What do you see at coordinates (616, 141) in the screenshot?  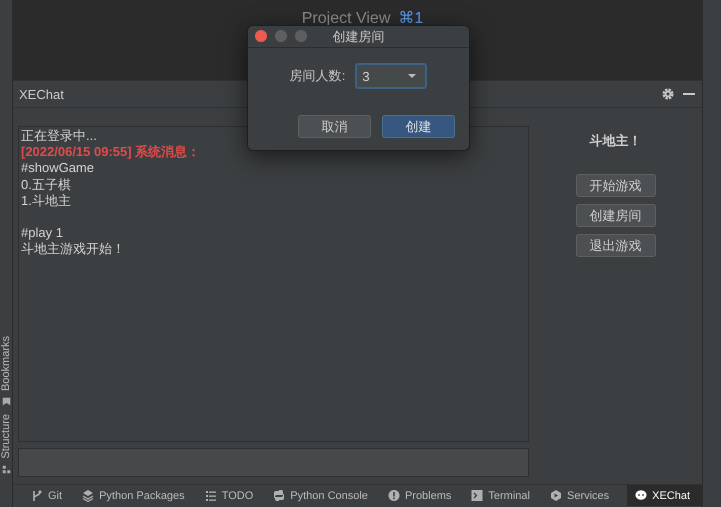 I see `game-title: 斗地主！` at bounding box center [616, 141].